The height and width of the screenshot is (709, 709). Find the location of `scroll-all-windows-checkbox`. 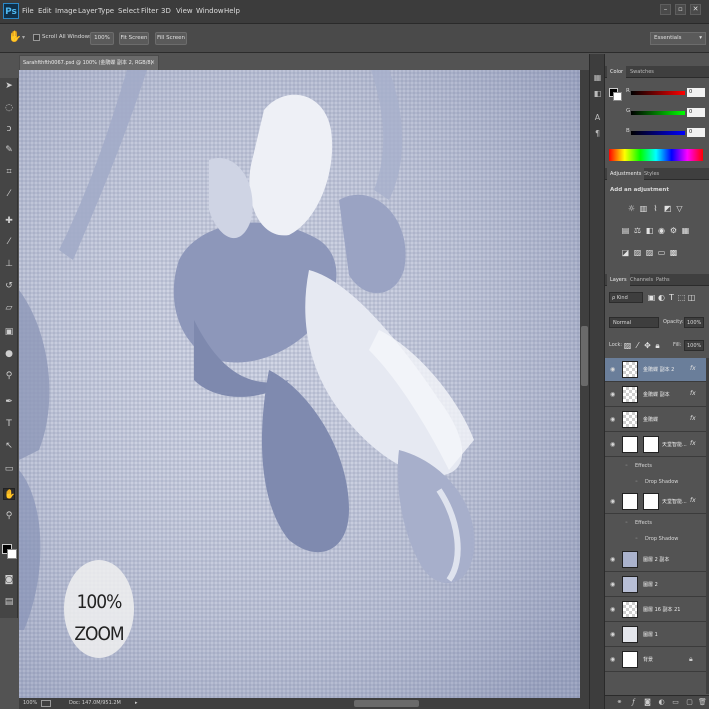

scroll-all-windows-checkbox is located at coordinates (36, 37).